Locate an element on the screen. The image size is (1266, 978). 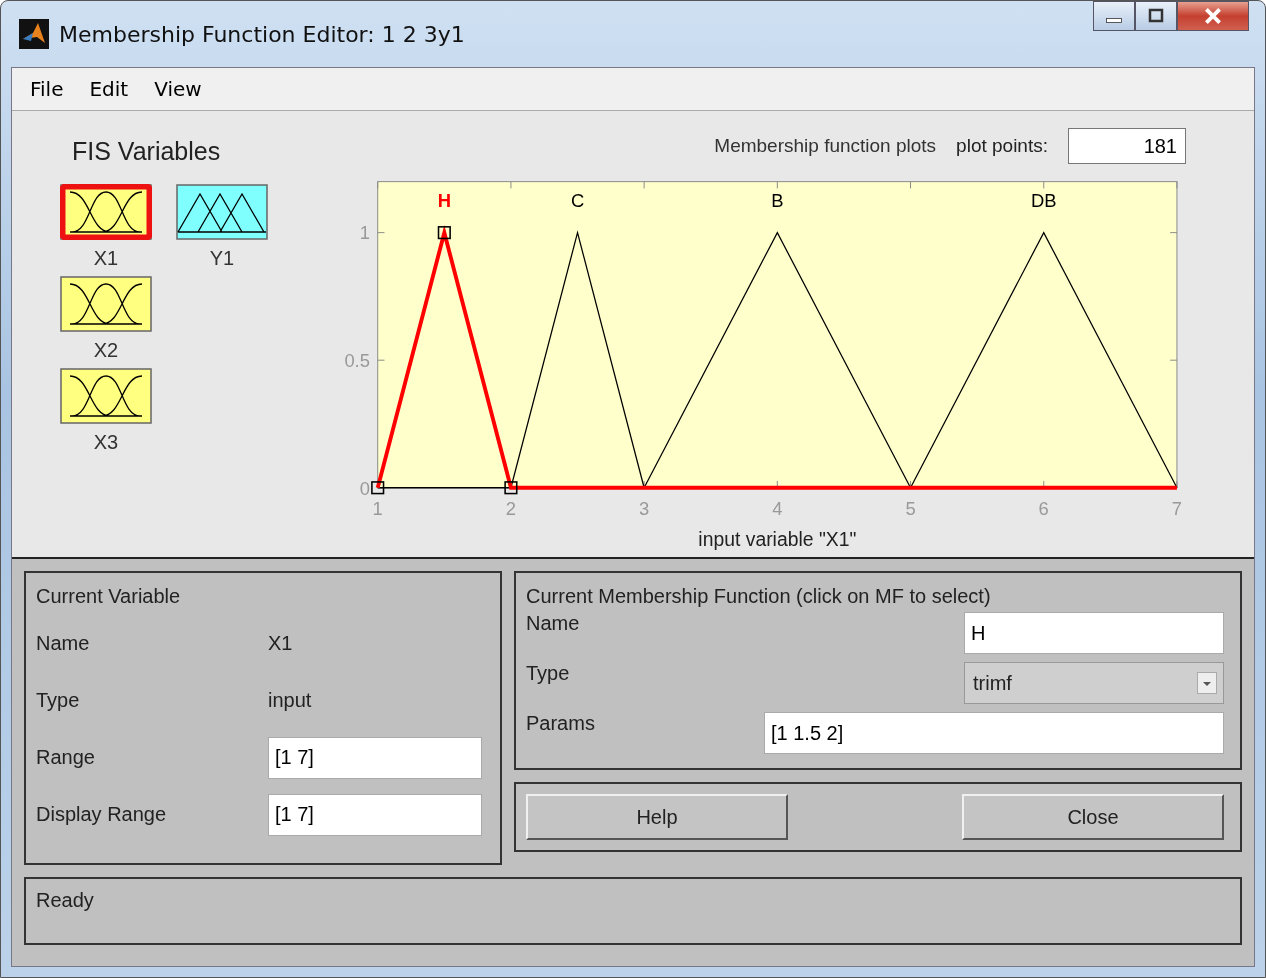
y-tick-label: 1 is located at coordinates (364, 232).